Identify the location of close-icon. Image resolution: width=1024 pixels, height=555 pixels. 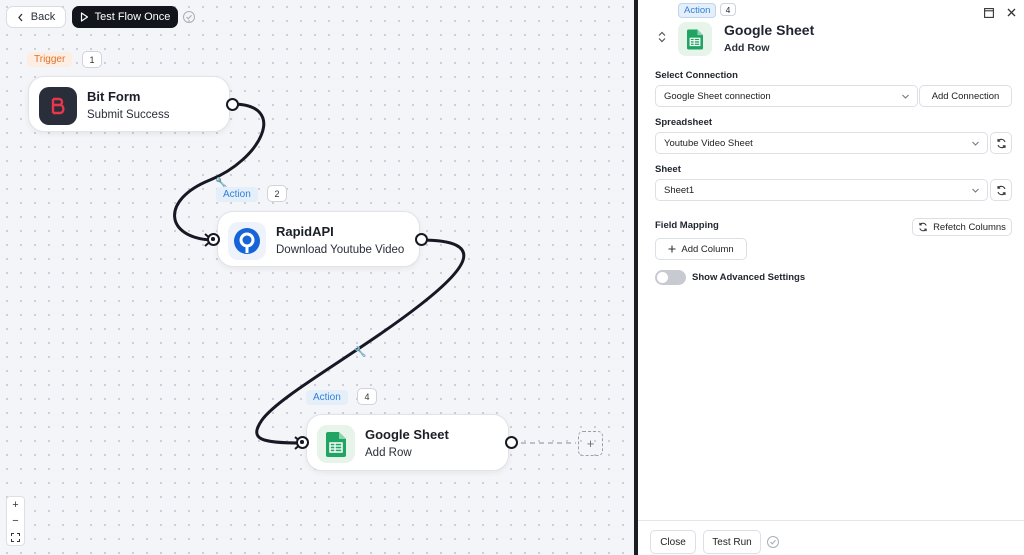
(1011, 14).